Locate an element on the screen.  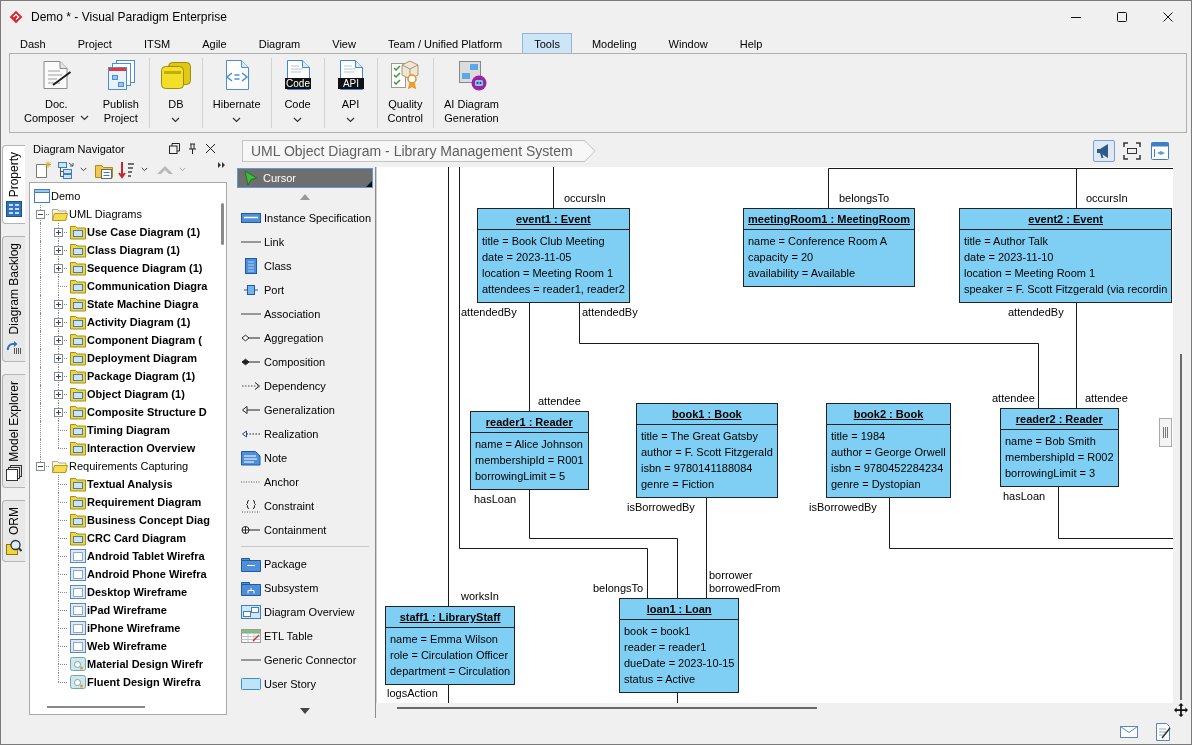
ribbon-button: DB is located at coordinates (175, 93).